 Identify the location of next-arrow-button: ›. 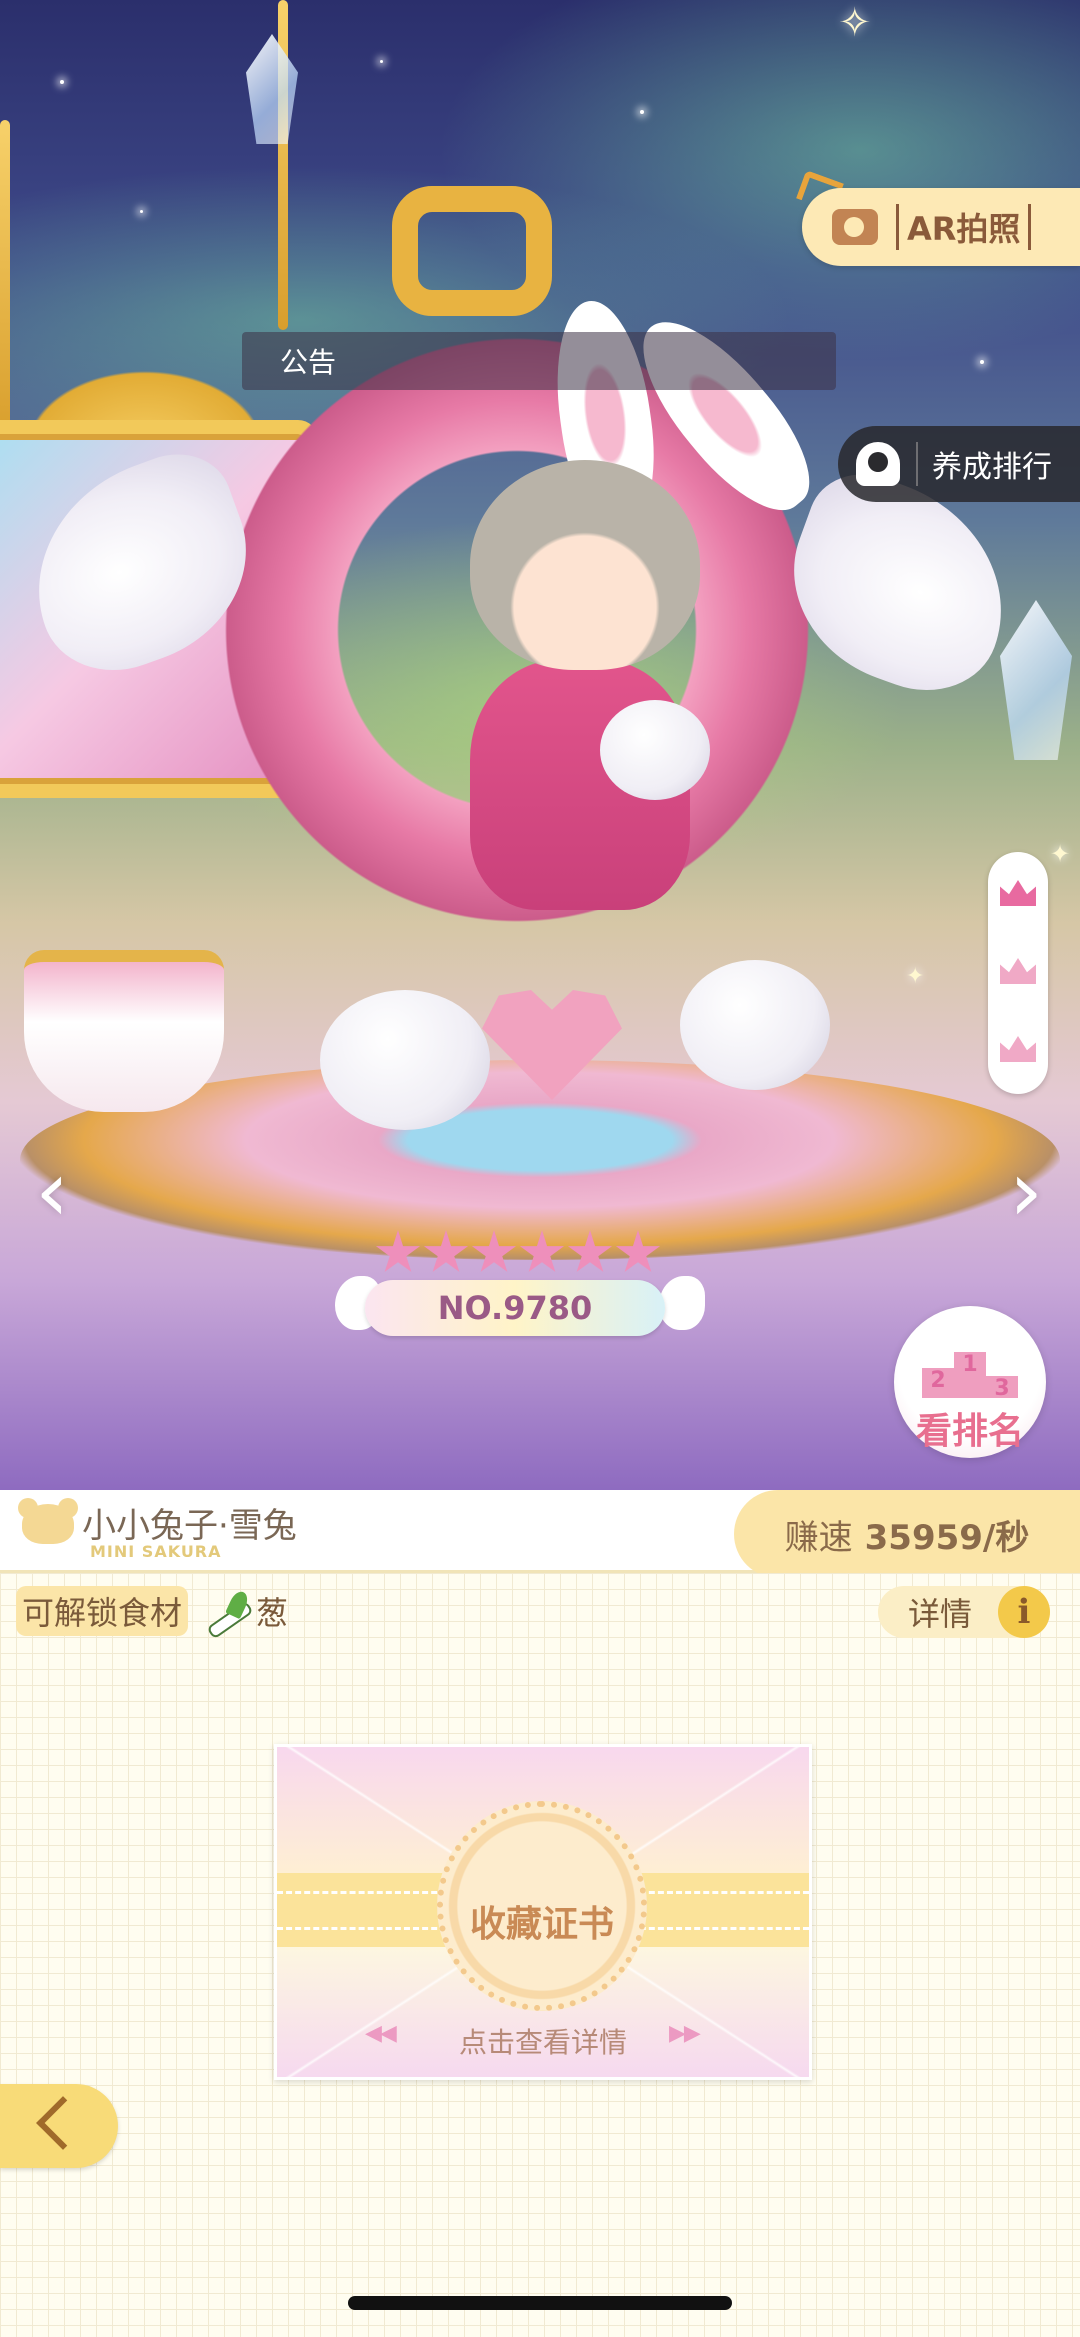
(1026, 1191).